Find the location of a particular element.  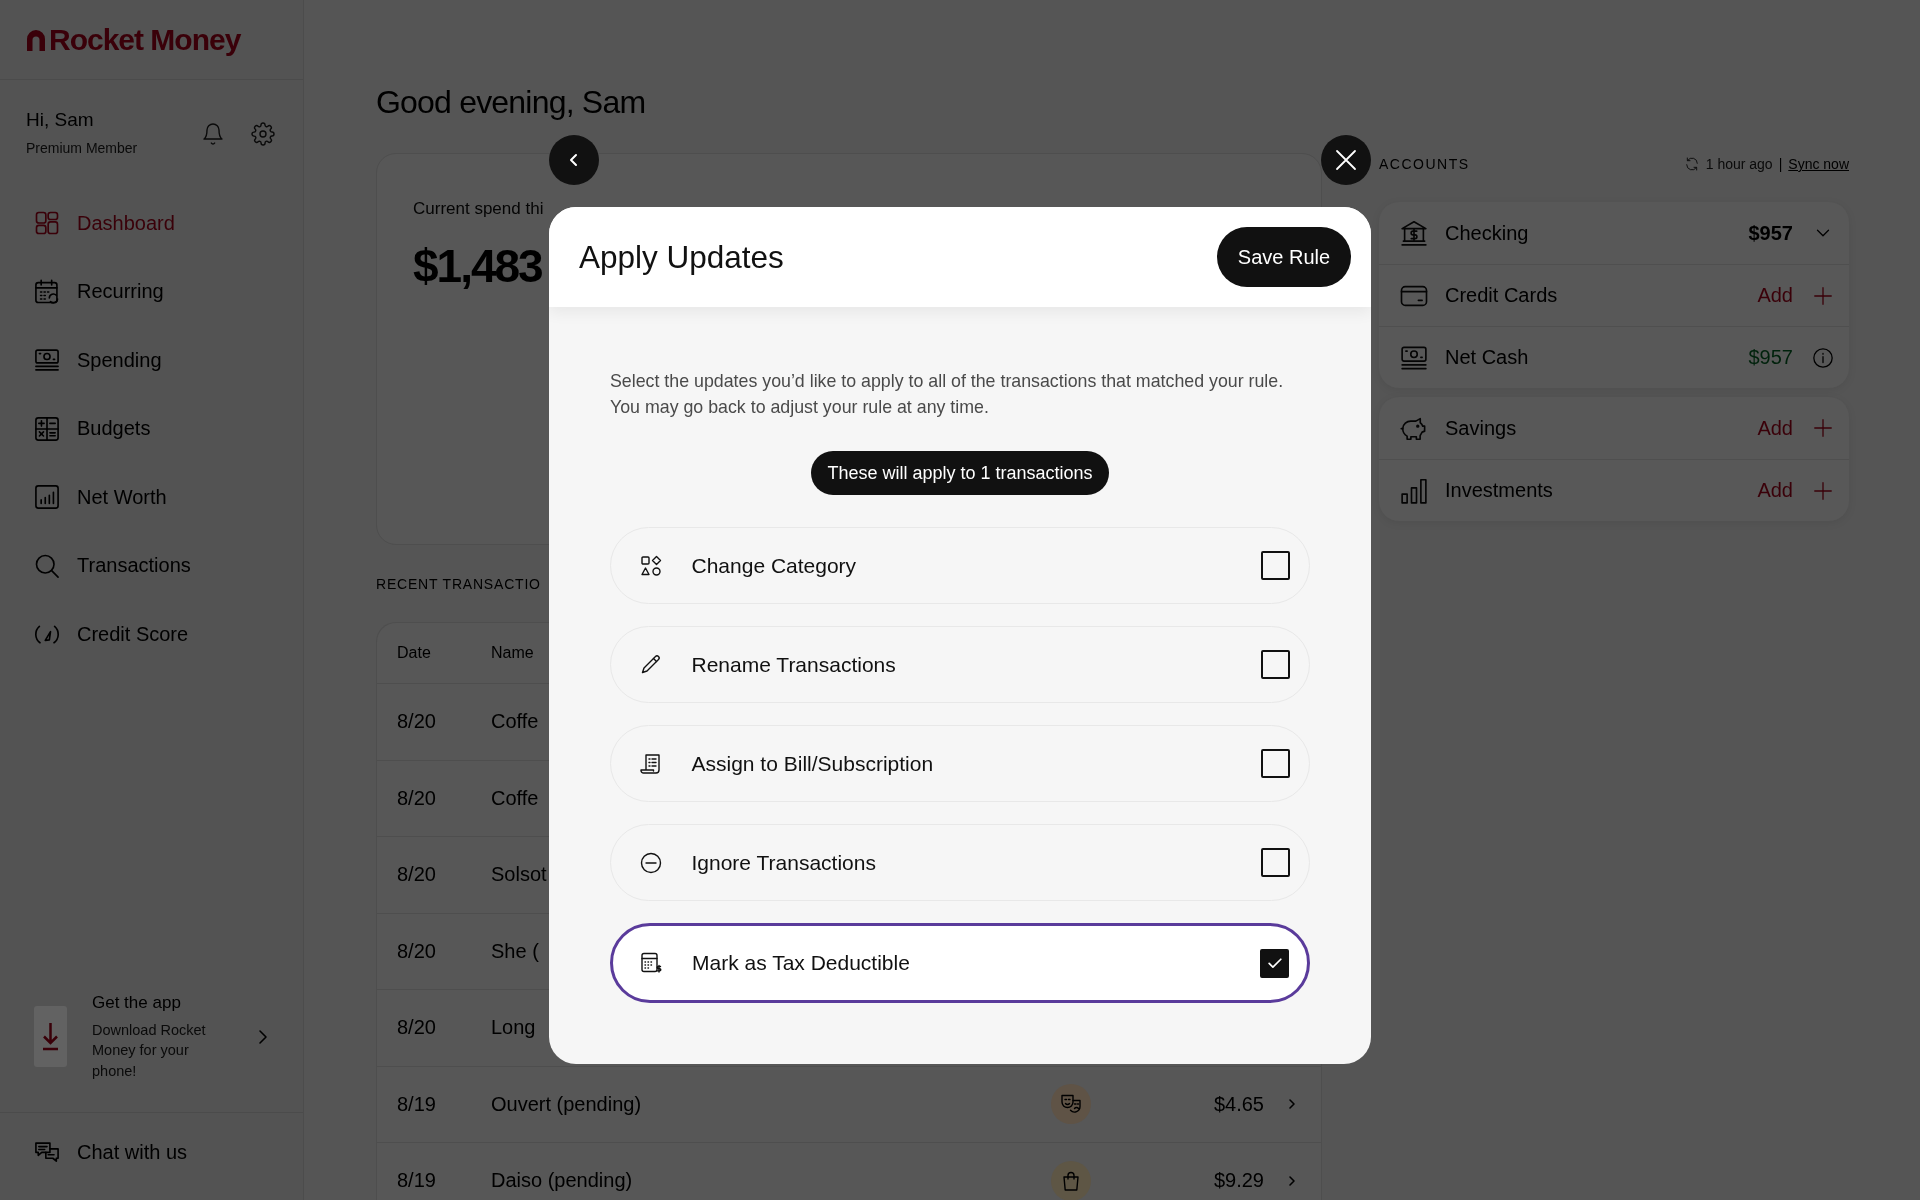

table-cell: $9.29 is located at coordinates (1238, 1180).